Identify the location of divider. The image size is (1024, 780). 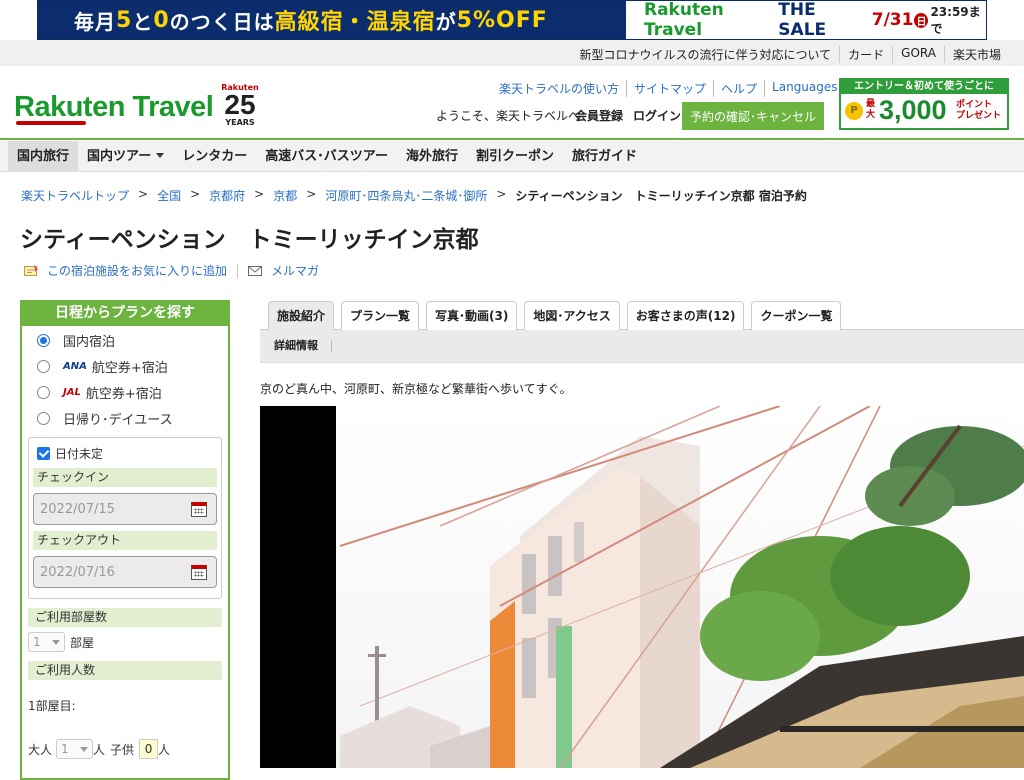
(238, 270).